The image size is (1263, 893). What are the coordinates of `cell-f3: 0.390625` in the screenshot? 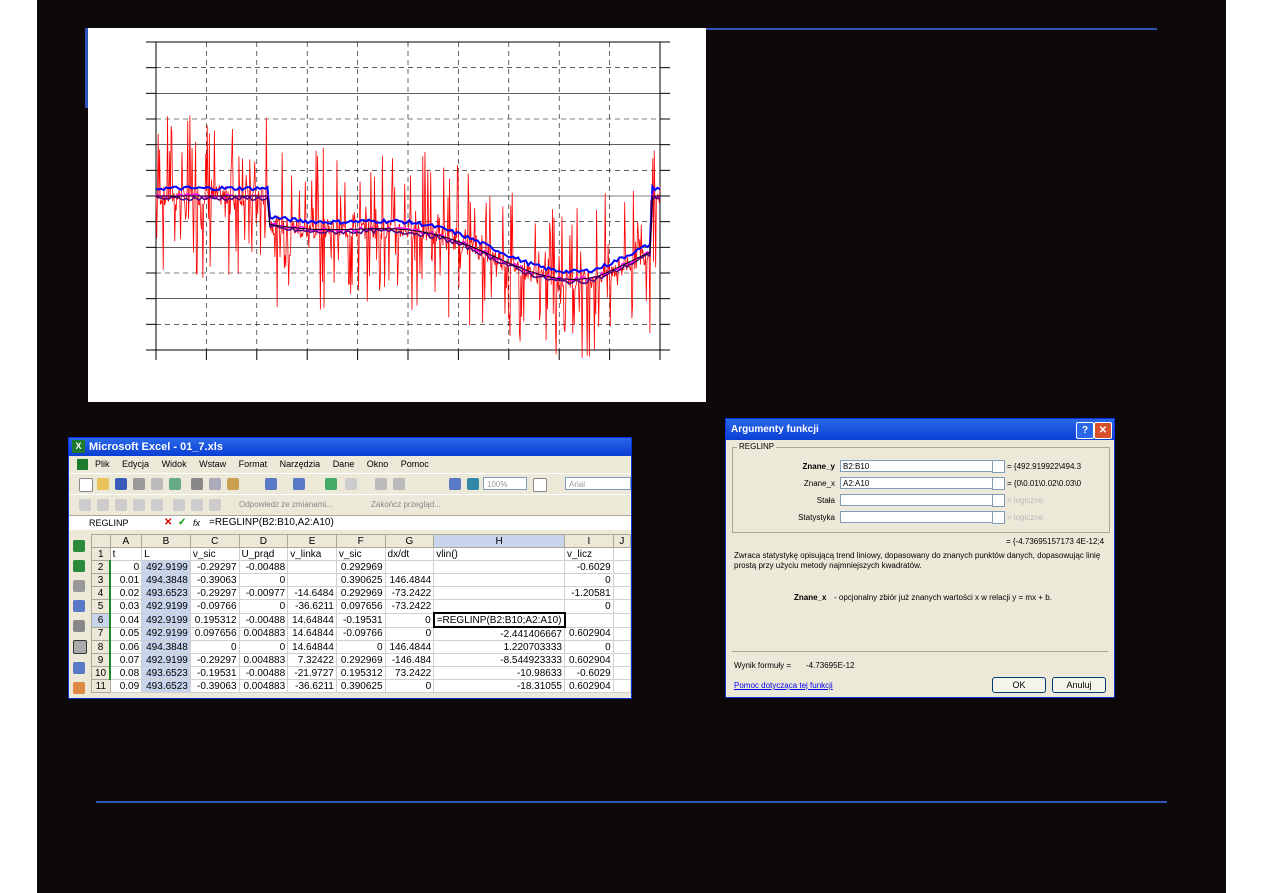 It's located at (360, 580).